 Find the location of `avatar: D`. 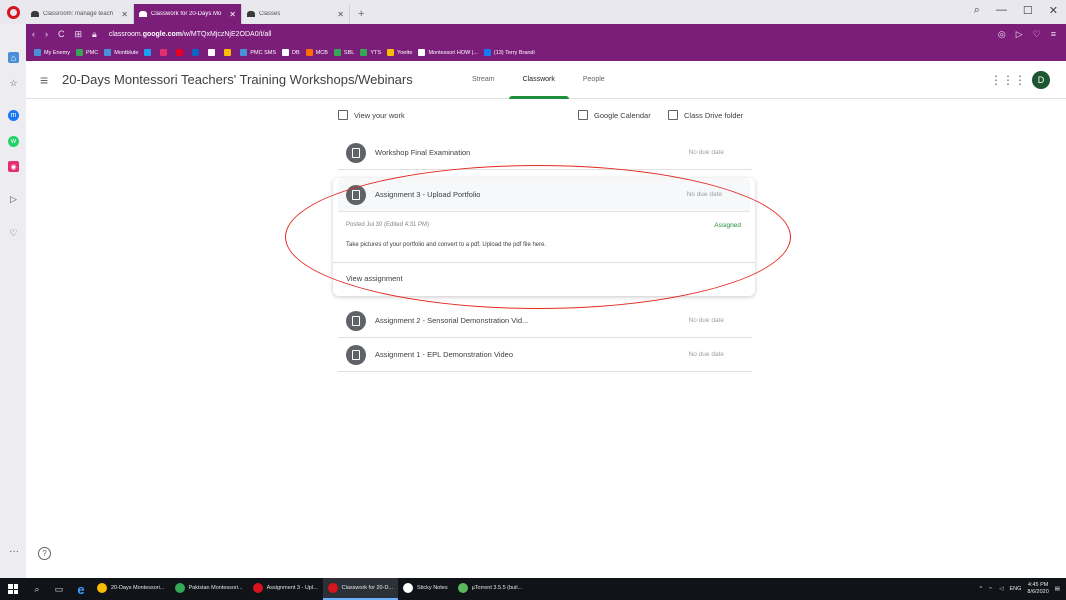

avatar: D is located at coordinates (1041, 80).